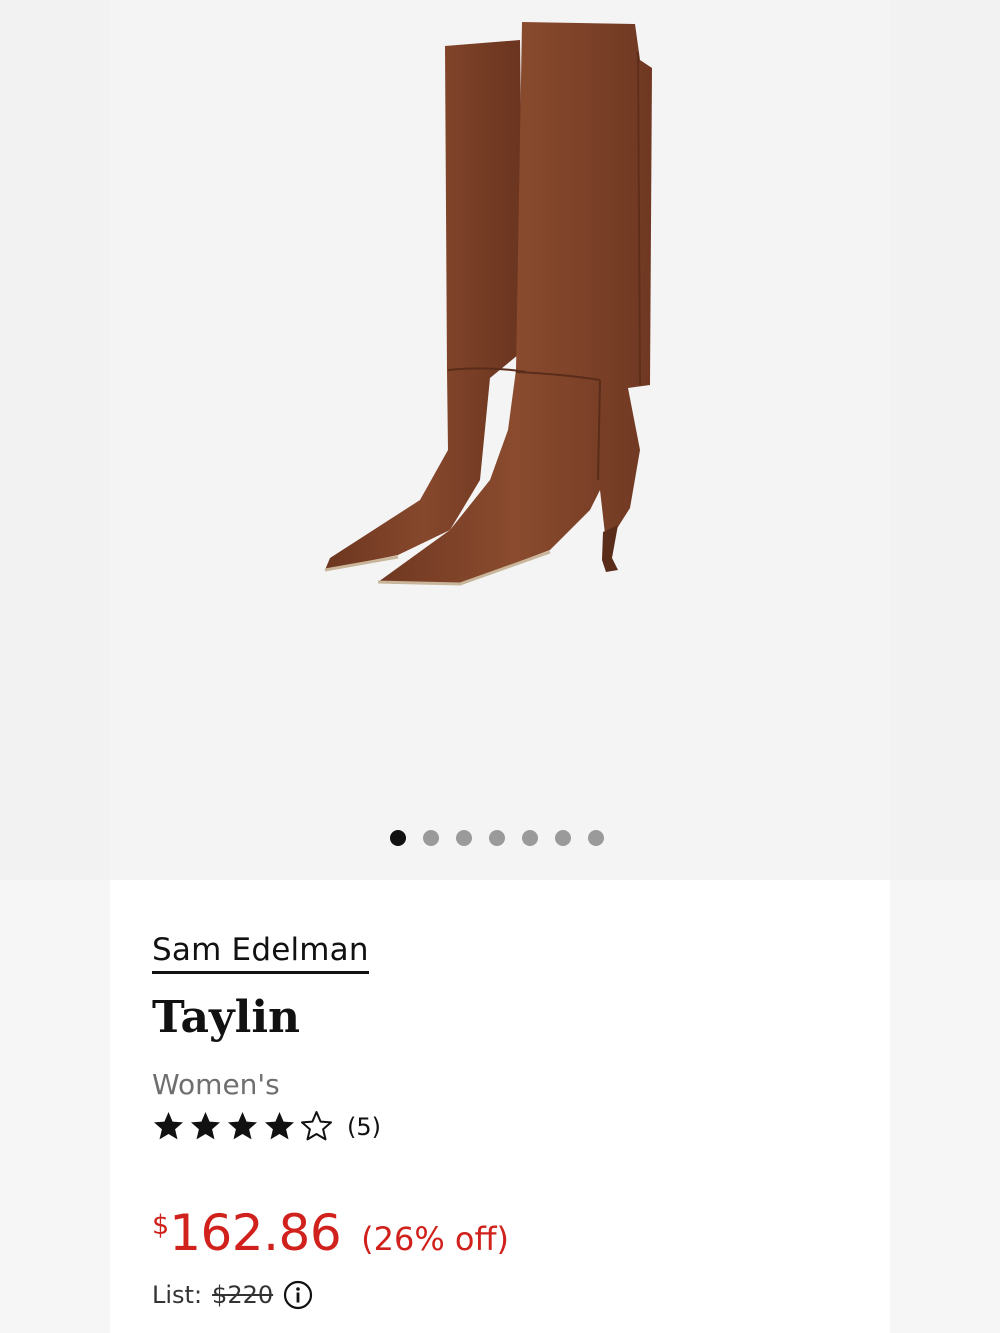 Image resolution: width=1000 pixels, height=1333 pixels. Describe the element at coordinates (435, 1239) in the screenshot. I see `discount-label: (26% off)` at that location.